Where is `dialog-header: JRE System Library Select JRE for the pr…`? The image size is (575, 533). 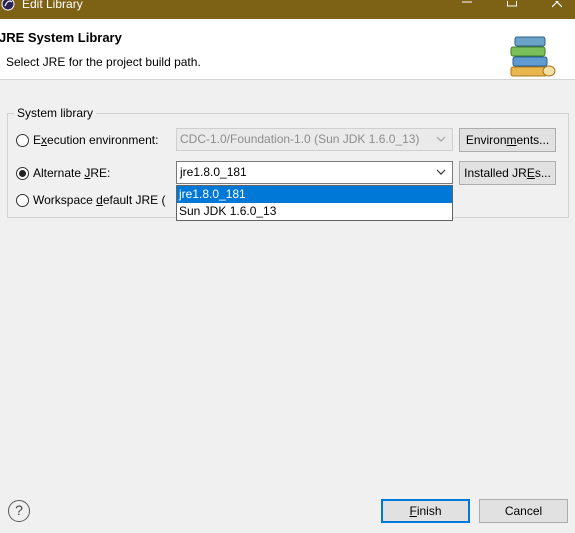
dialog-header: JRE System Library Select JRE for the pr… is located at coordinates (287, 49).